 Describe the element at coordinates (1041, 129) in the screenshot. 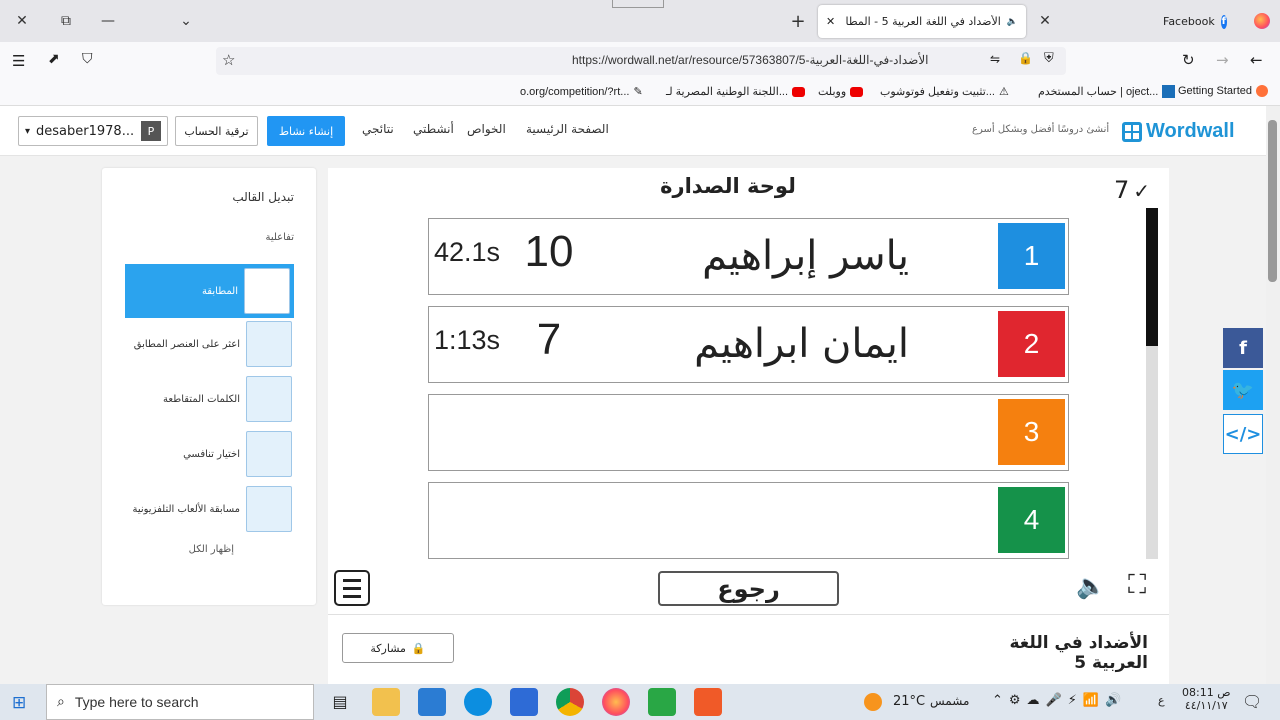

I see `tagline: أنشئ دروسًا أفضل وبشكل أسرع` at that location.